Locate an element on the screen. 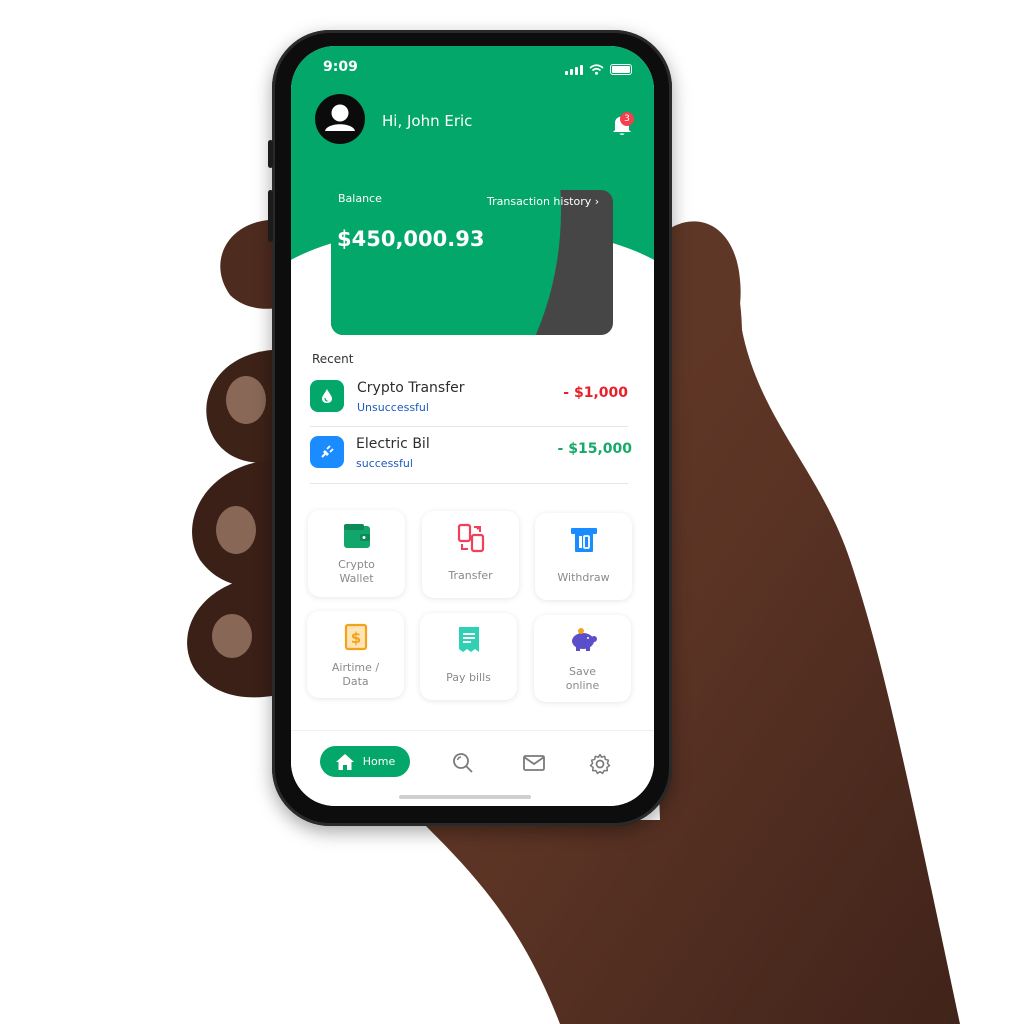 Image resolution: width=1024 pixels, height=1024 pixels. tile-label: Transfer is located at coordinates (470, 575).